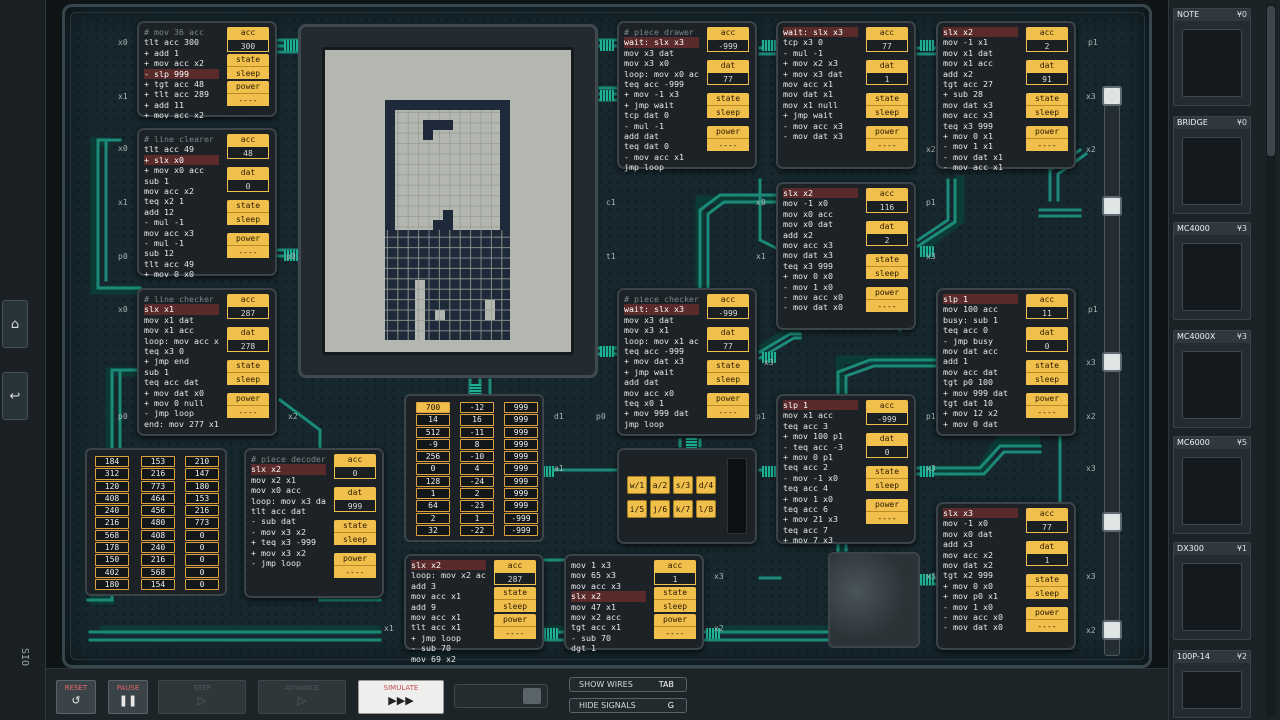 This screenshot has width=1280, height=720. Describe the element at coordinates (521, 530) in the screenshot. I see `rom-cell: -999` at that location.